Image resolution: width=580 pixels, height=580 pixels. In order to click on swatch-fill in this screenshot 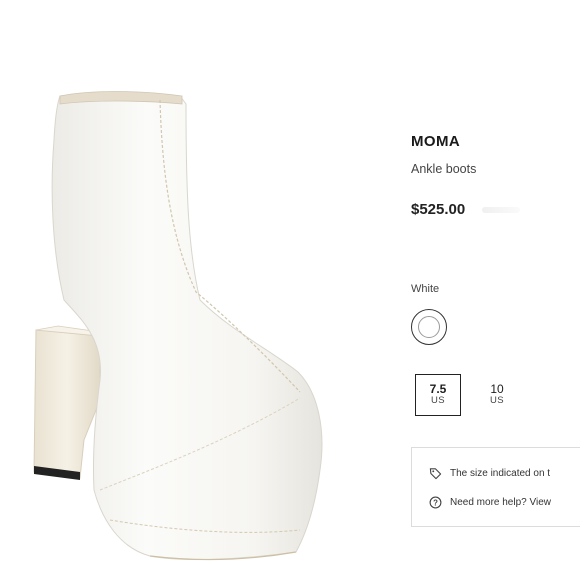, I will do `click(429, 327)`.